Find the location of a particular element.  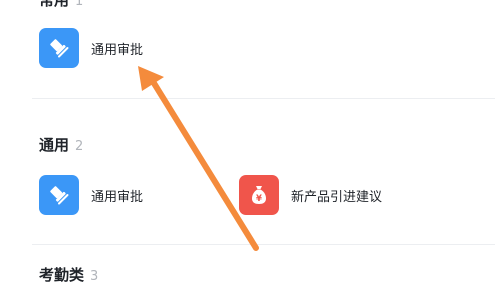

section-title-label: 常用 is located at coordinates (54, 4).